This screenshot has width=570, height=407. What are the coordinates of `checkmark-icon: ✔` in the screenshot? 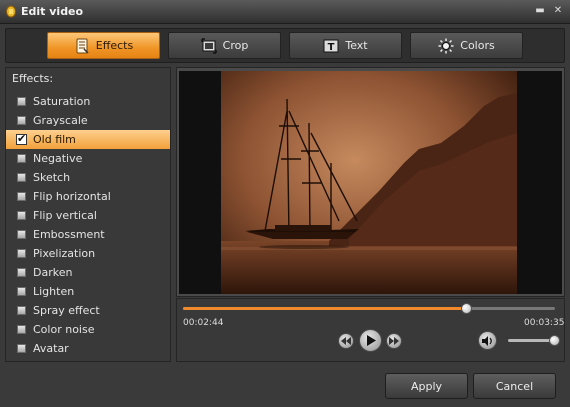 It's located at (22, 138).